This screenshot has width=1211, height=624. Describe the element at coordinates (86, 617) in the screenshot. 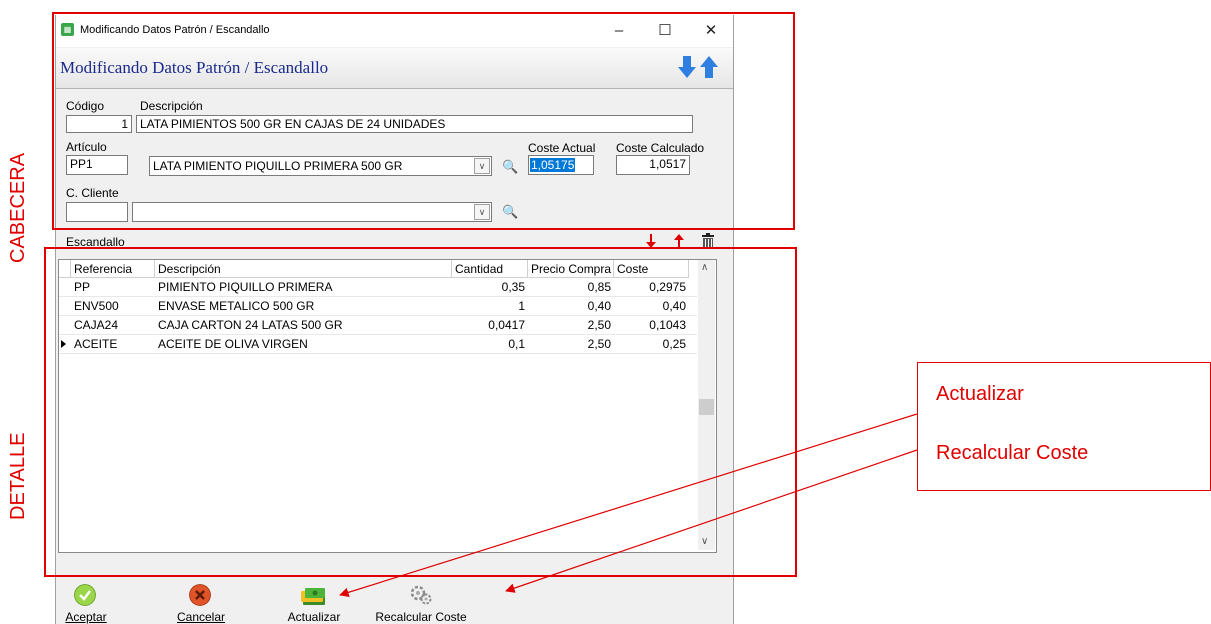

I see `aceptar-label: Aceptar` at that location.